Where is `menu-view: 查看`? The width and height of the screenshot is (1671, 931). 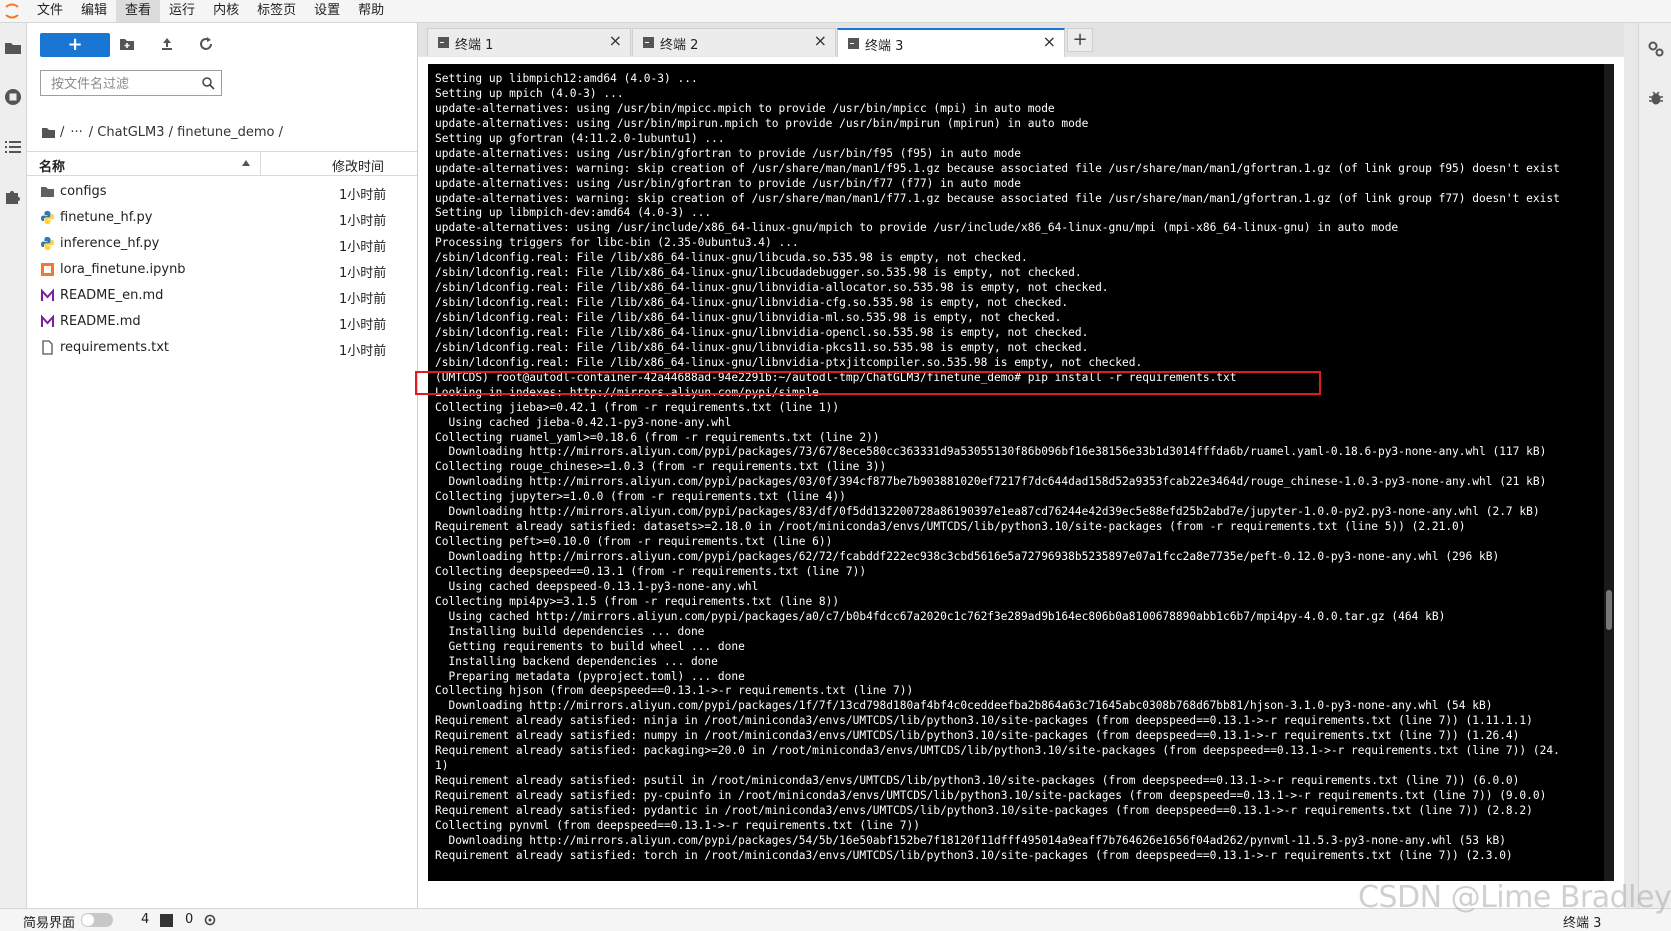
menu-view: 查看 is located at coordinates (138, 11).